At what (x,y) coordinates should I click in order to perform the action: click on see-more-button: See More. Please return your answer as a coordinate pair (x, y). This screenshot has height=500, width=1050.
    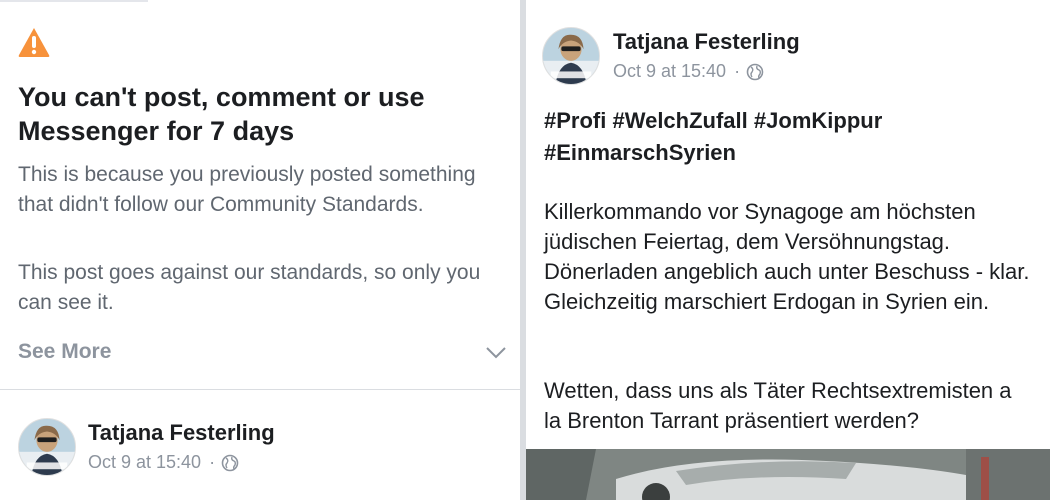
    Looking at the image, I should click on (64, 352).